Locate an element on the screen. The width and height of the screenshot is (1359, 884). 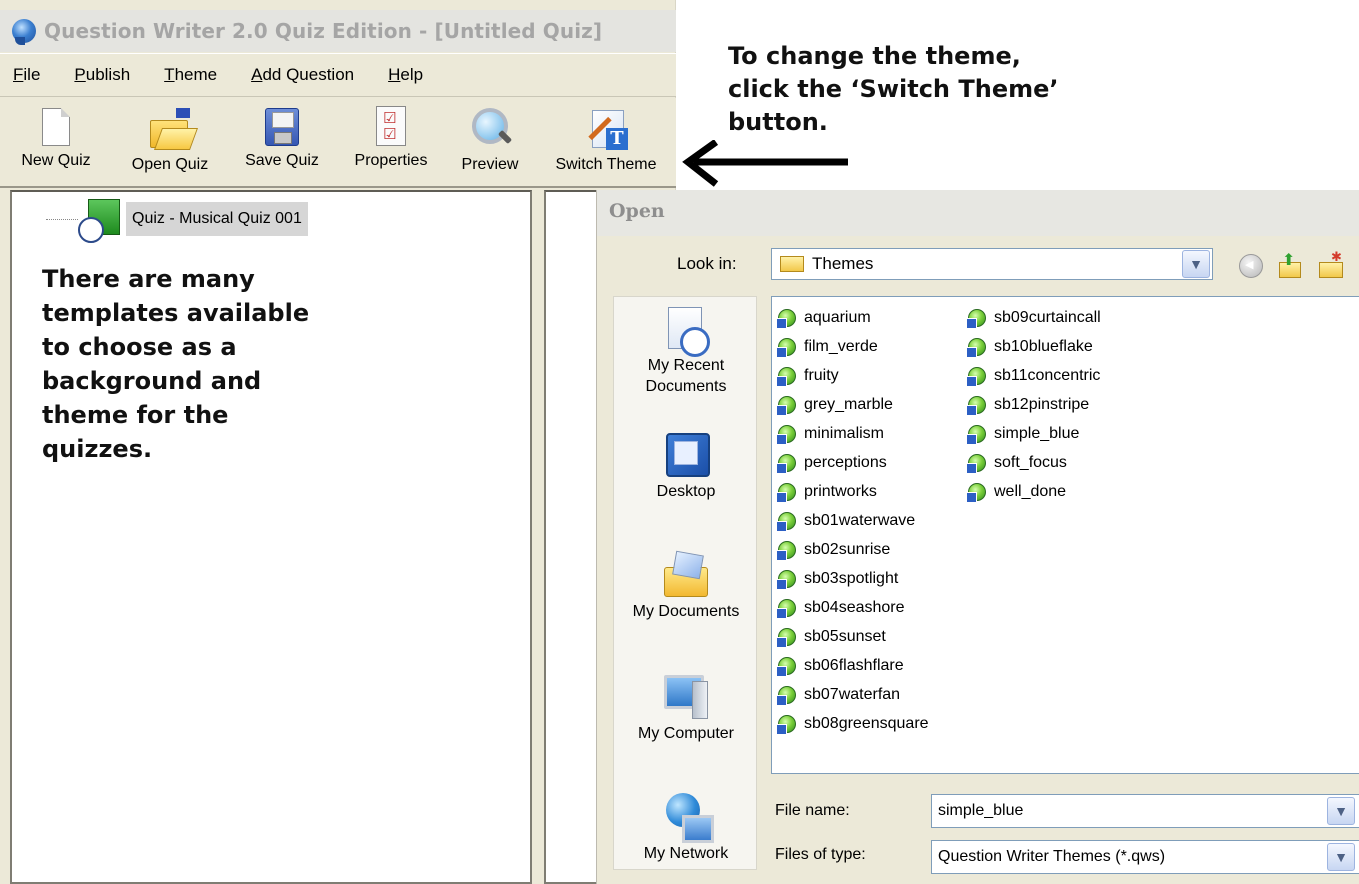
list-item: sb08greensquare is located at coordinates (852, 723).